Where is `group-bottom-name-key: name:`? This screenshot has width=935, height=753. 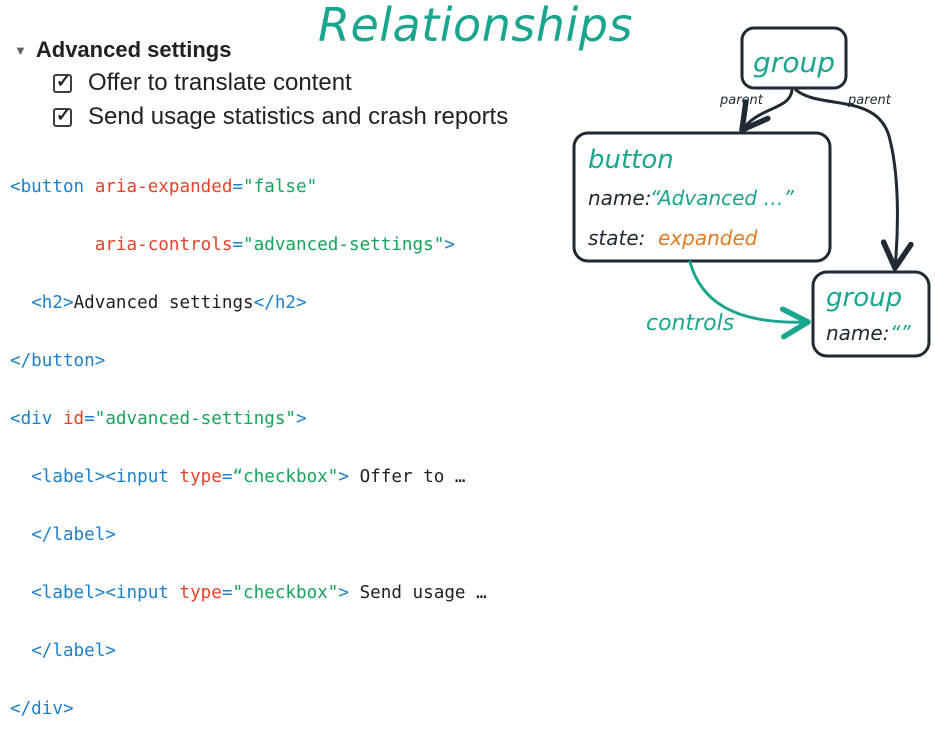
group-bottom-name-key: name: is located at coordinates (857, 333).